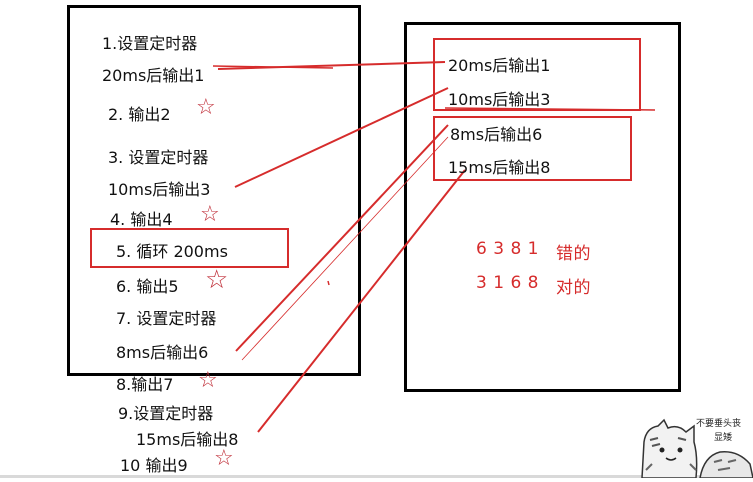  What do you see at coordinates (573, 288) in the screenshot?
I see `right-label: 对的` at bounding box center [573, 288].